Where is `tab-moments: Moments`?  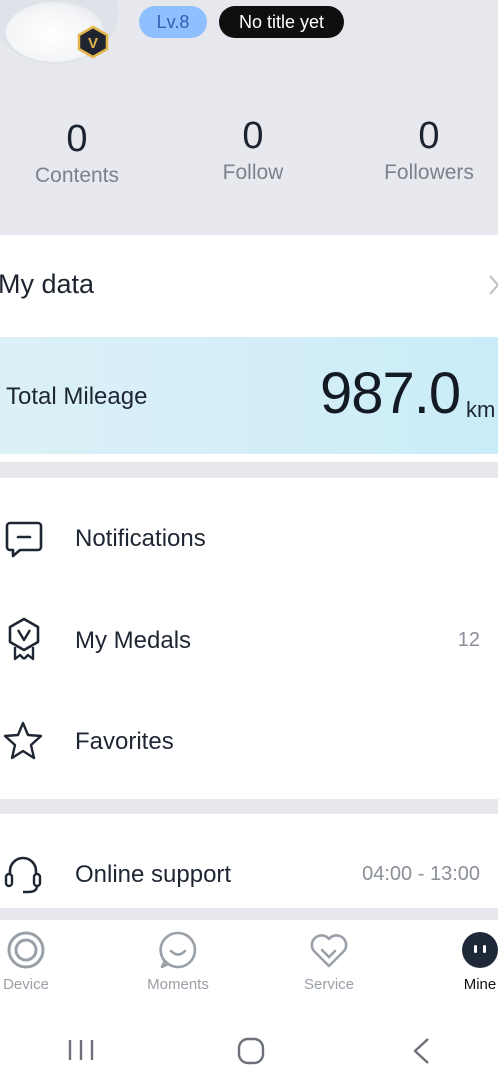
tab-moments: Moments is located at coordinates (178, 961).